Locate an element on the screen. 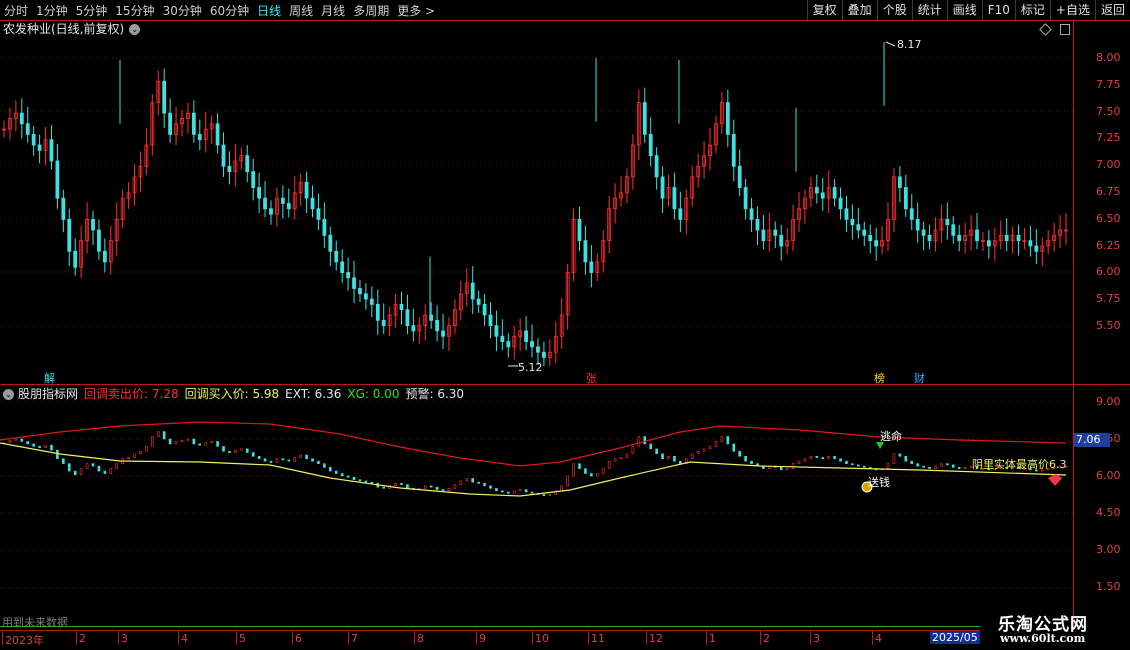 The width and height of the screenshot is (1130, 650). indicator-axis-label: 1.50 is located at coordinates (1108, 586).